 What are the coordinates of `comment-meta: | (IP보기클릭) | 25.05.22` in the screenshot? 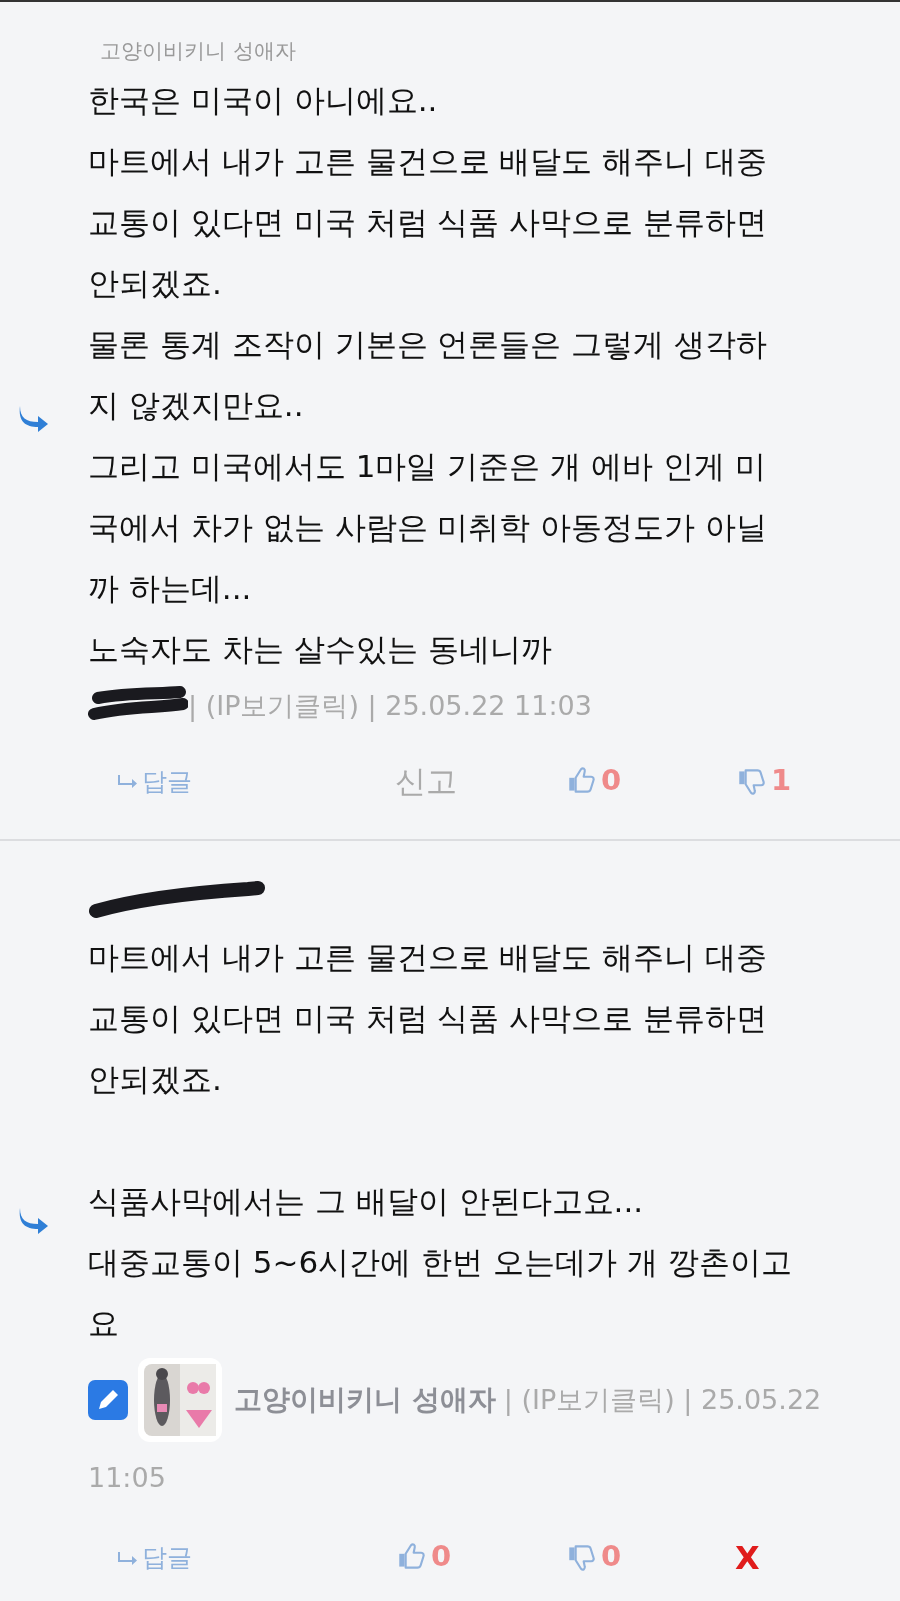 It's located at (662, 1400).